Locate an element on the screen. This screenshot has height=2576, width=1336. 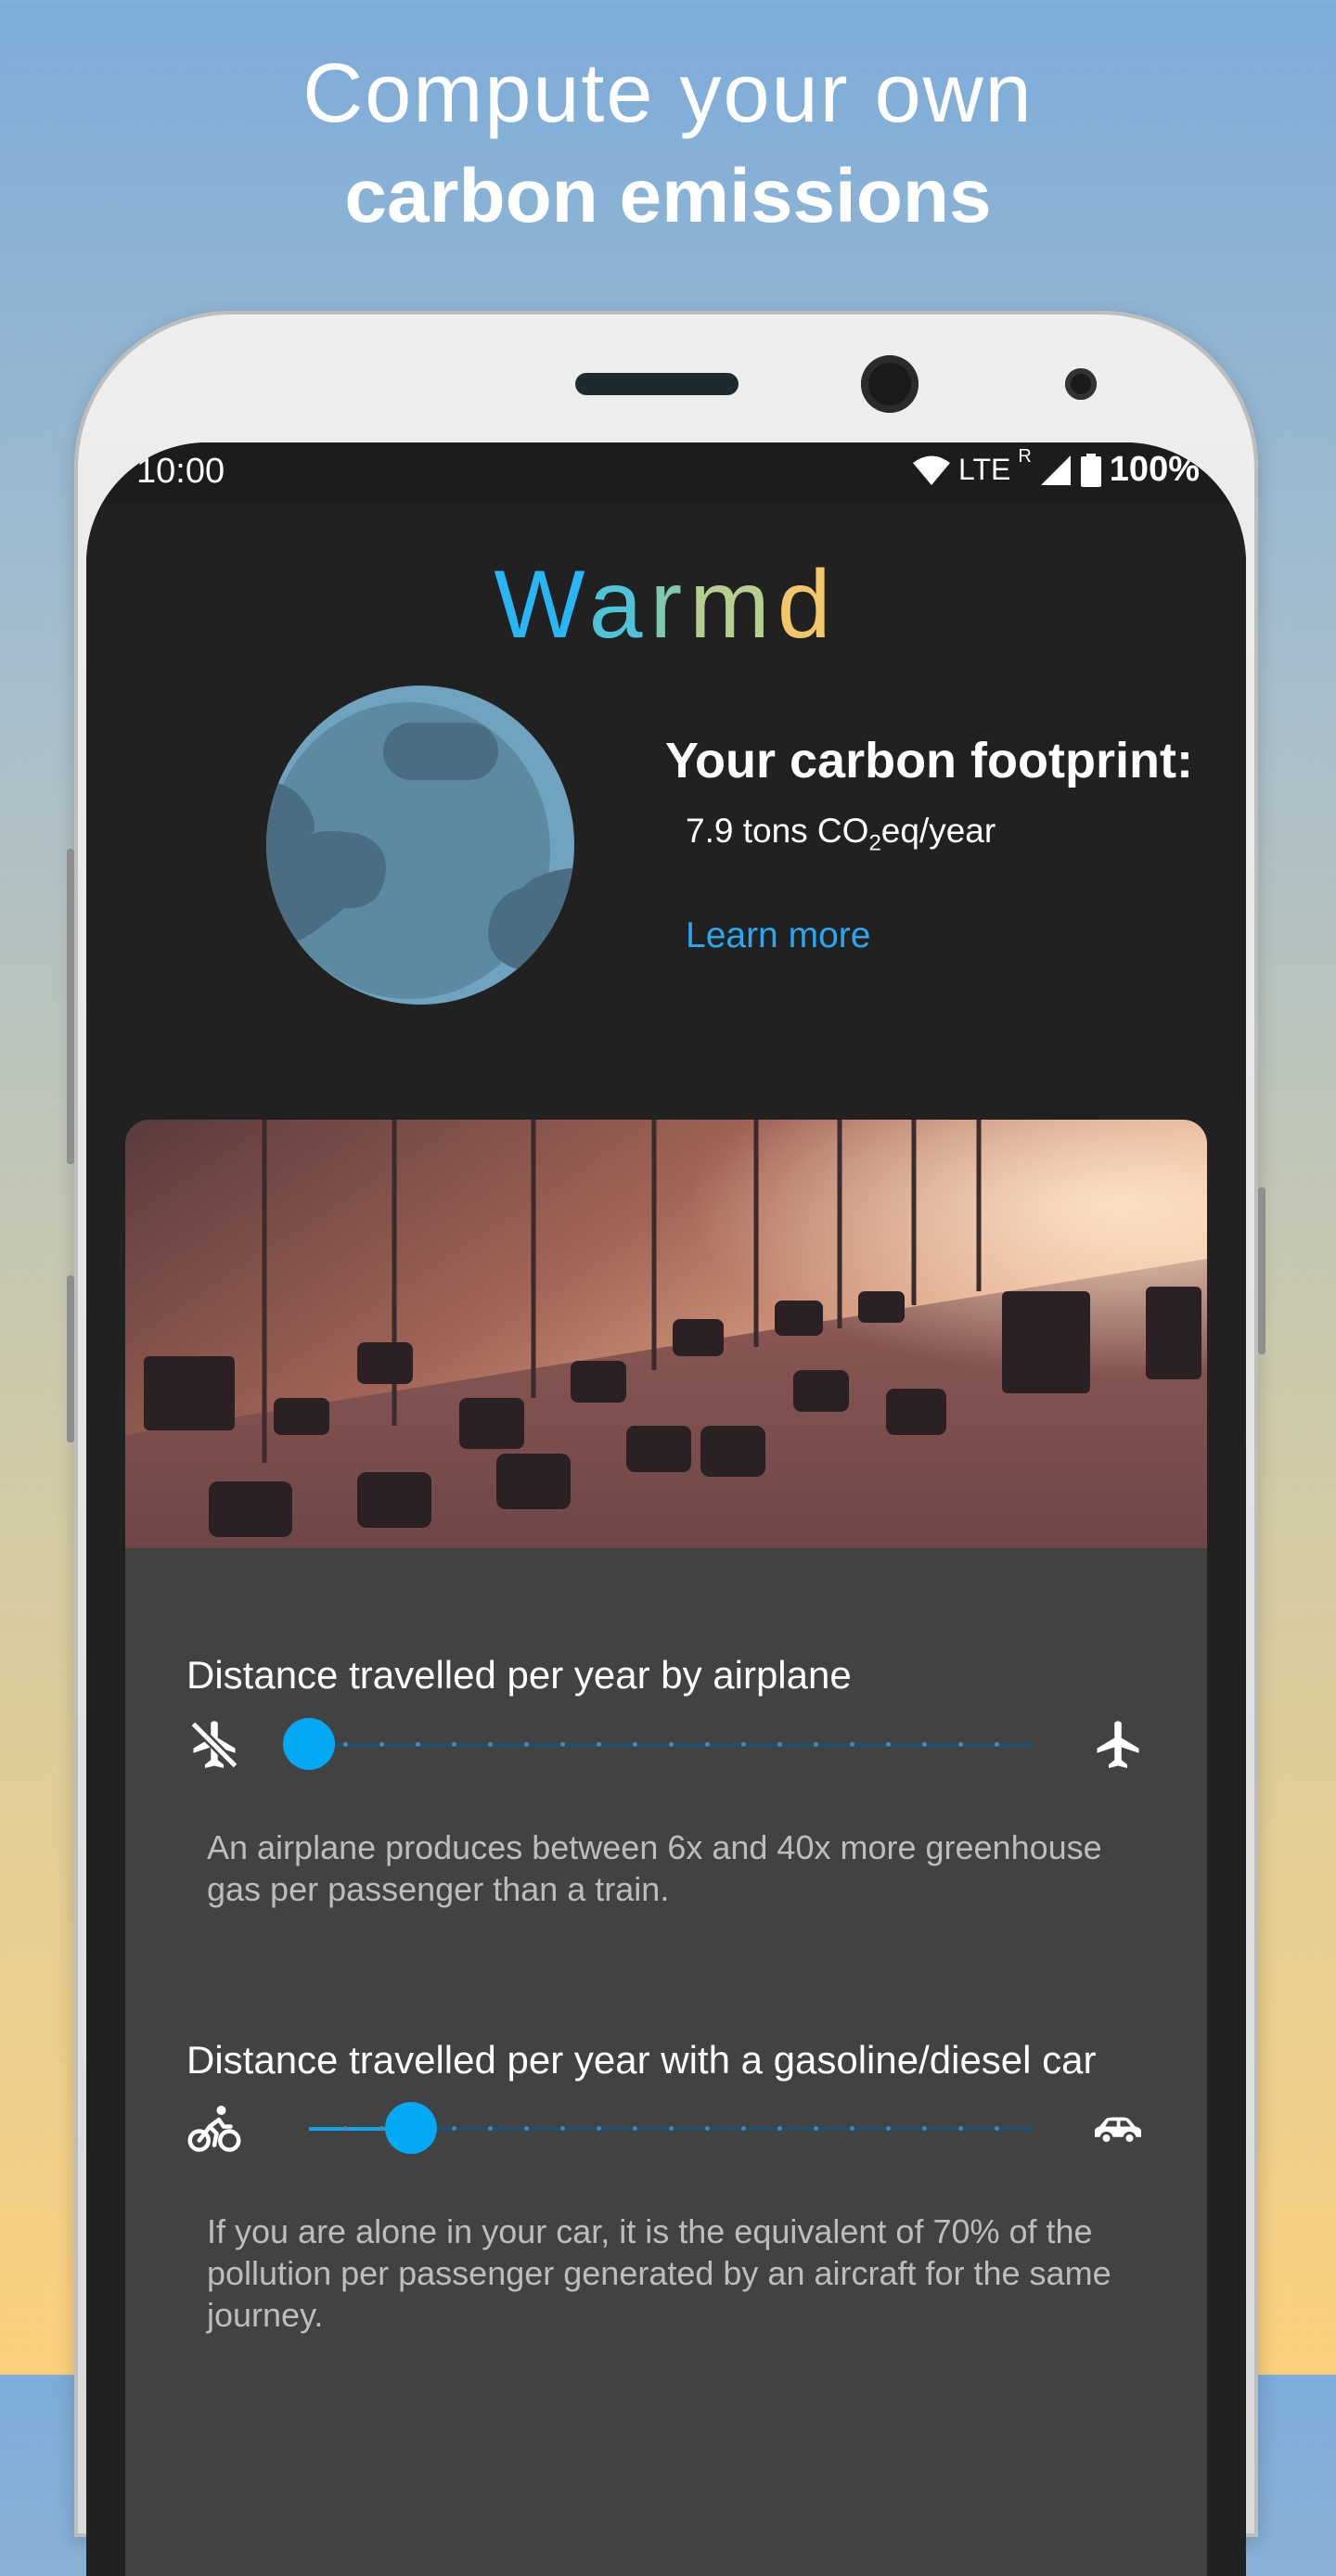
status-icons: LTE R 100% is located at coordinates (1056, 468).